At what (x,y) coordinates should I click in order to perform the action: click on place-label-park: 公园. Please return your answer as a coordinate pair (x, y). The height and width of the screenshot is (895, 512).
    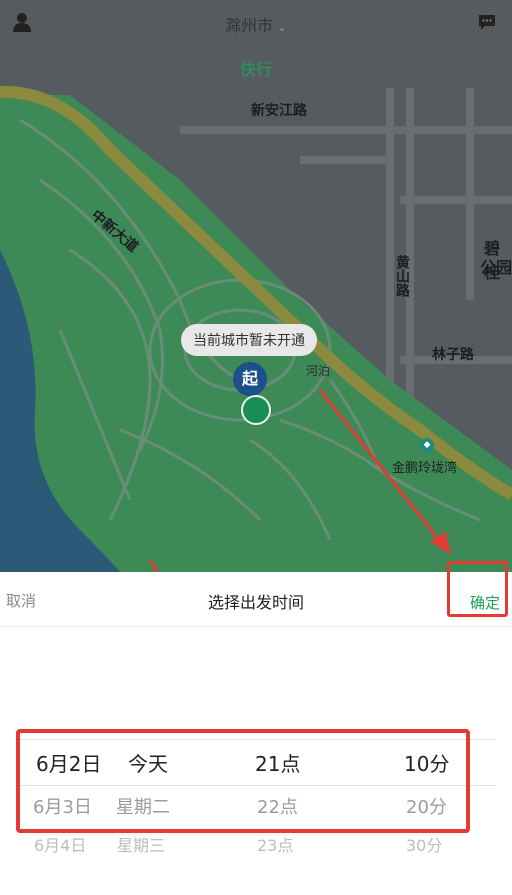
    Looking at the image, I should click on (496, 267).